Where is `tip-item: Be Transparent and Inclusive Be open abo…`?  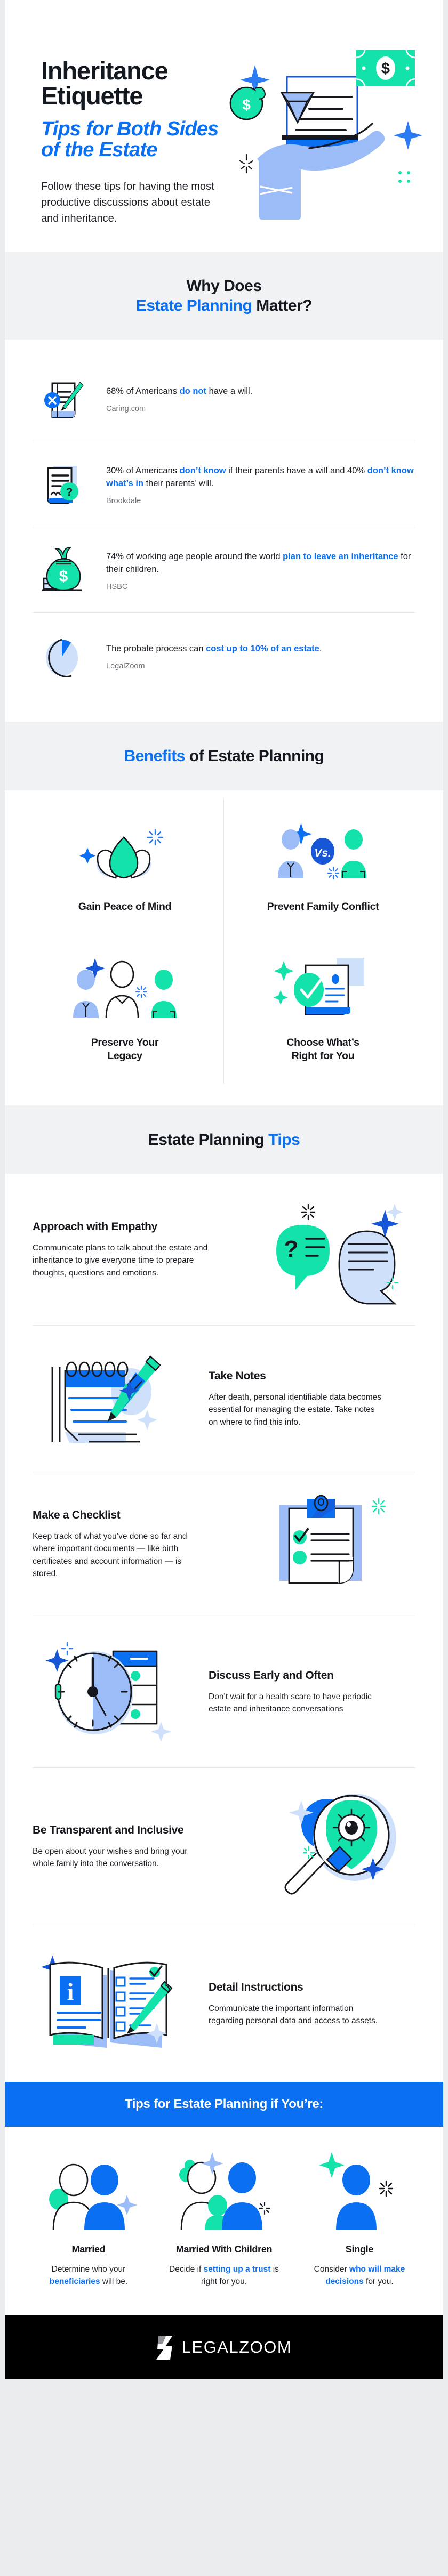
tip-item: Be Transparent and Inclusive Be open abo… is located at coordinates (224, 1847).